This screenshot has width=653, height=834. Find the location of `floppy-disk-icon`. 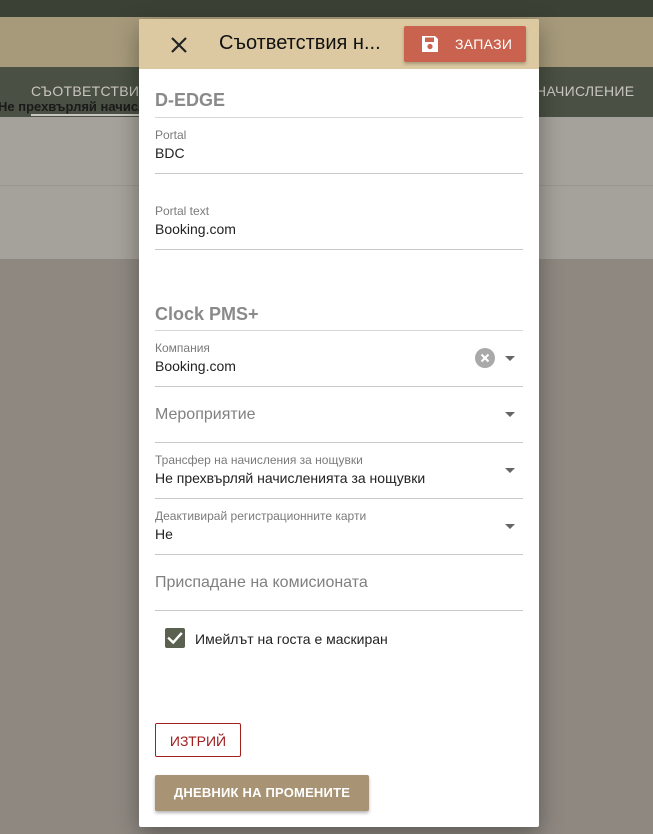

floppy-disk-icon is located at coordinates (430, 44).